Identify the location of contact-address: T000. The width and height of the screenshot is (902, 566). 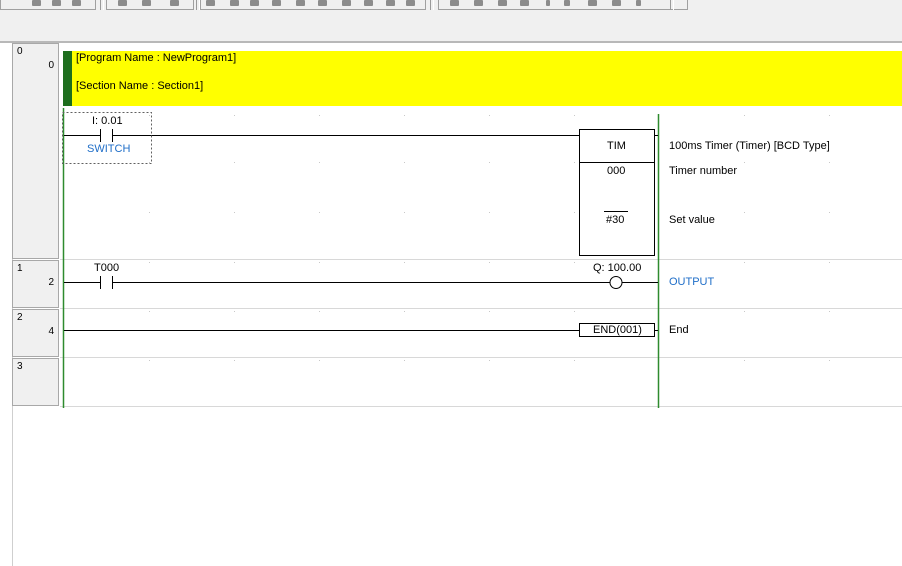
(107, 268).